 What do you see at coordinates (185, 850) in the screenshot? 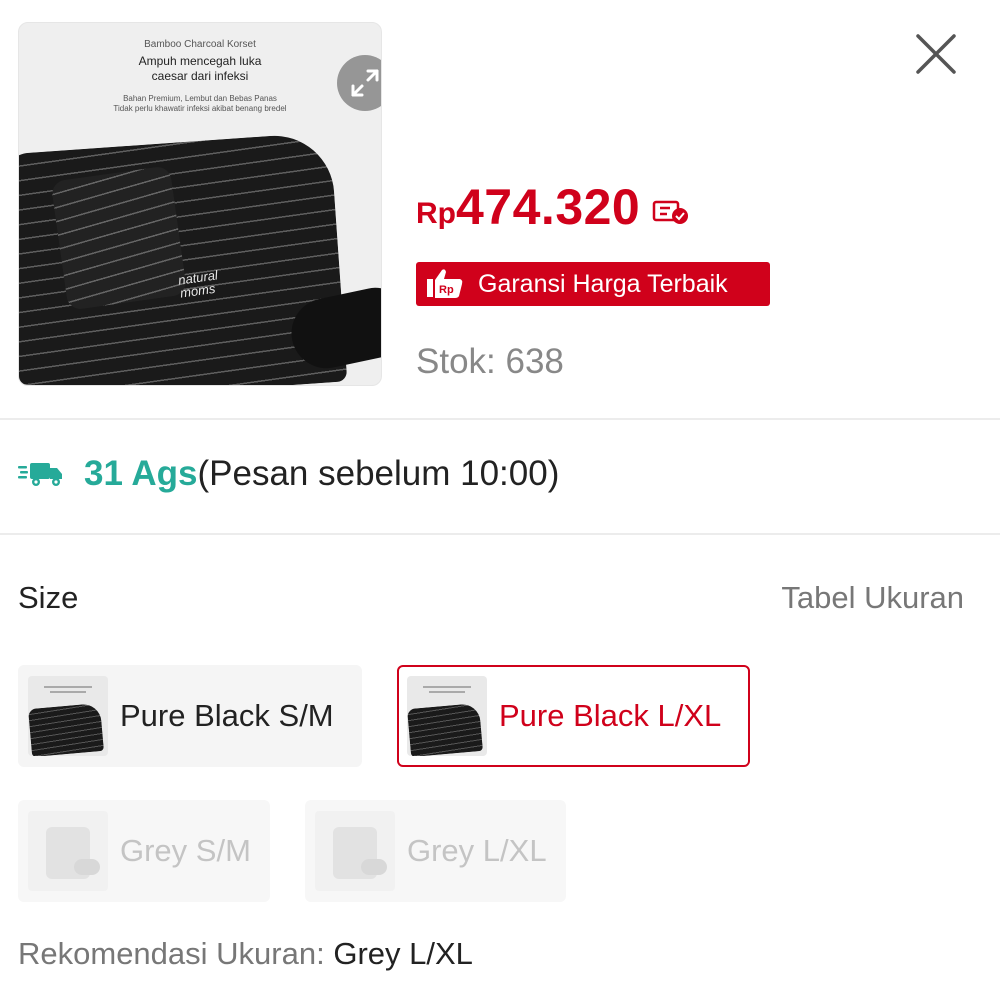
I see `variant-label: Grey S/M` at bounding box center [185, 850].